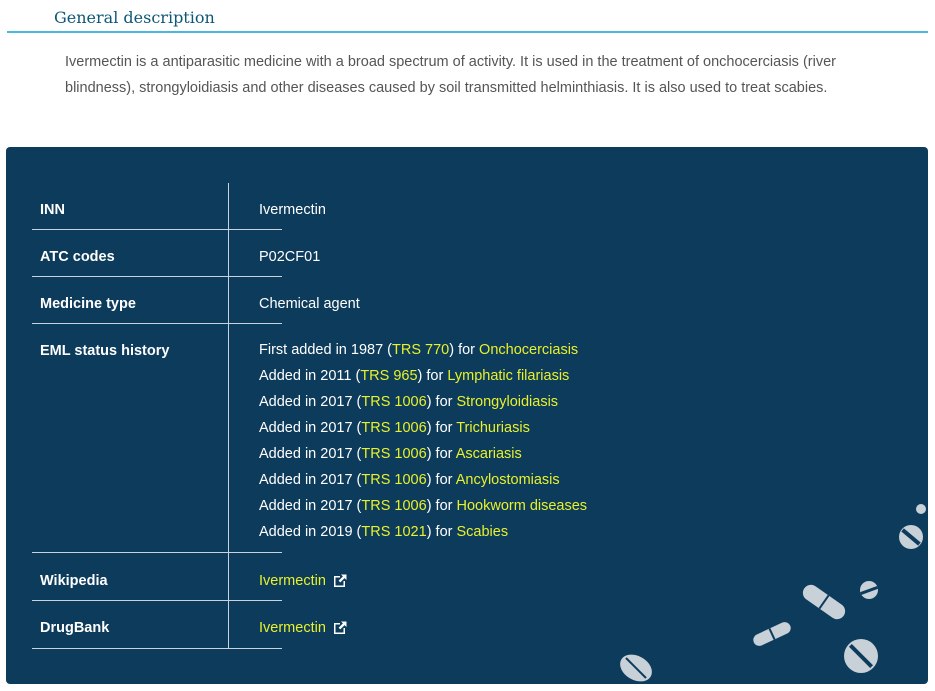  I want to click on atc-codes-label: ATC codes, so click(77, 257).